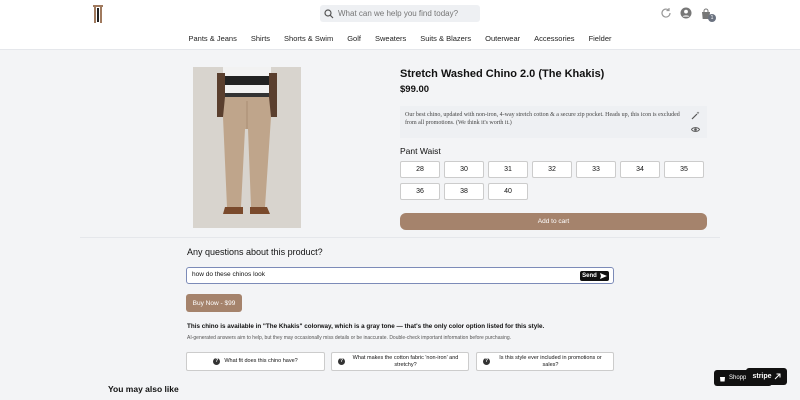 The image size is (800, 400). Describe the element at coordinates (308, 38) in the screenshot. I see `nav-shorts-swim: Shorts & Swim` at that location.